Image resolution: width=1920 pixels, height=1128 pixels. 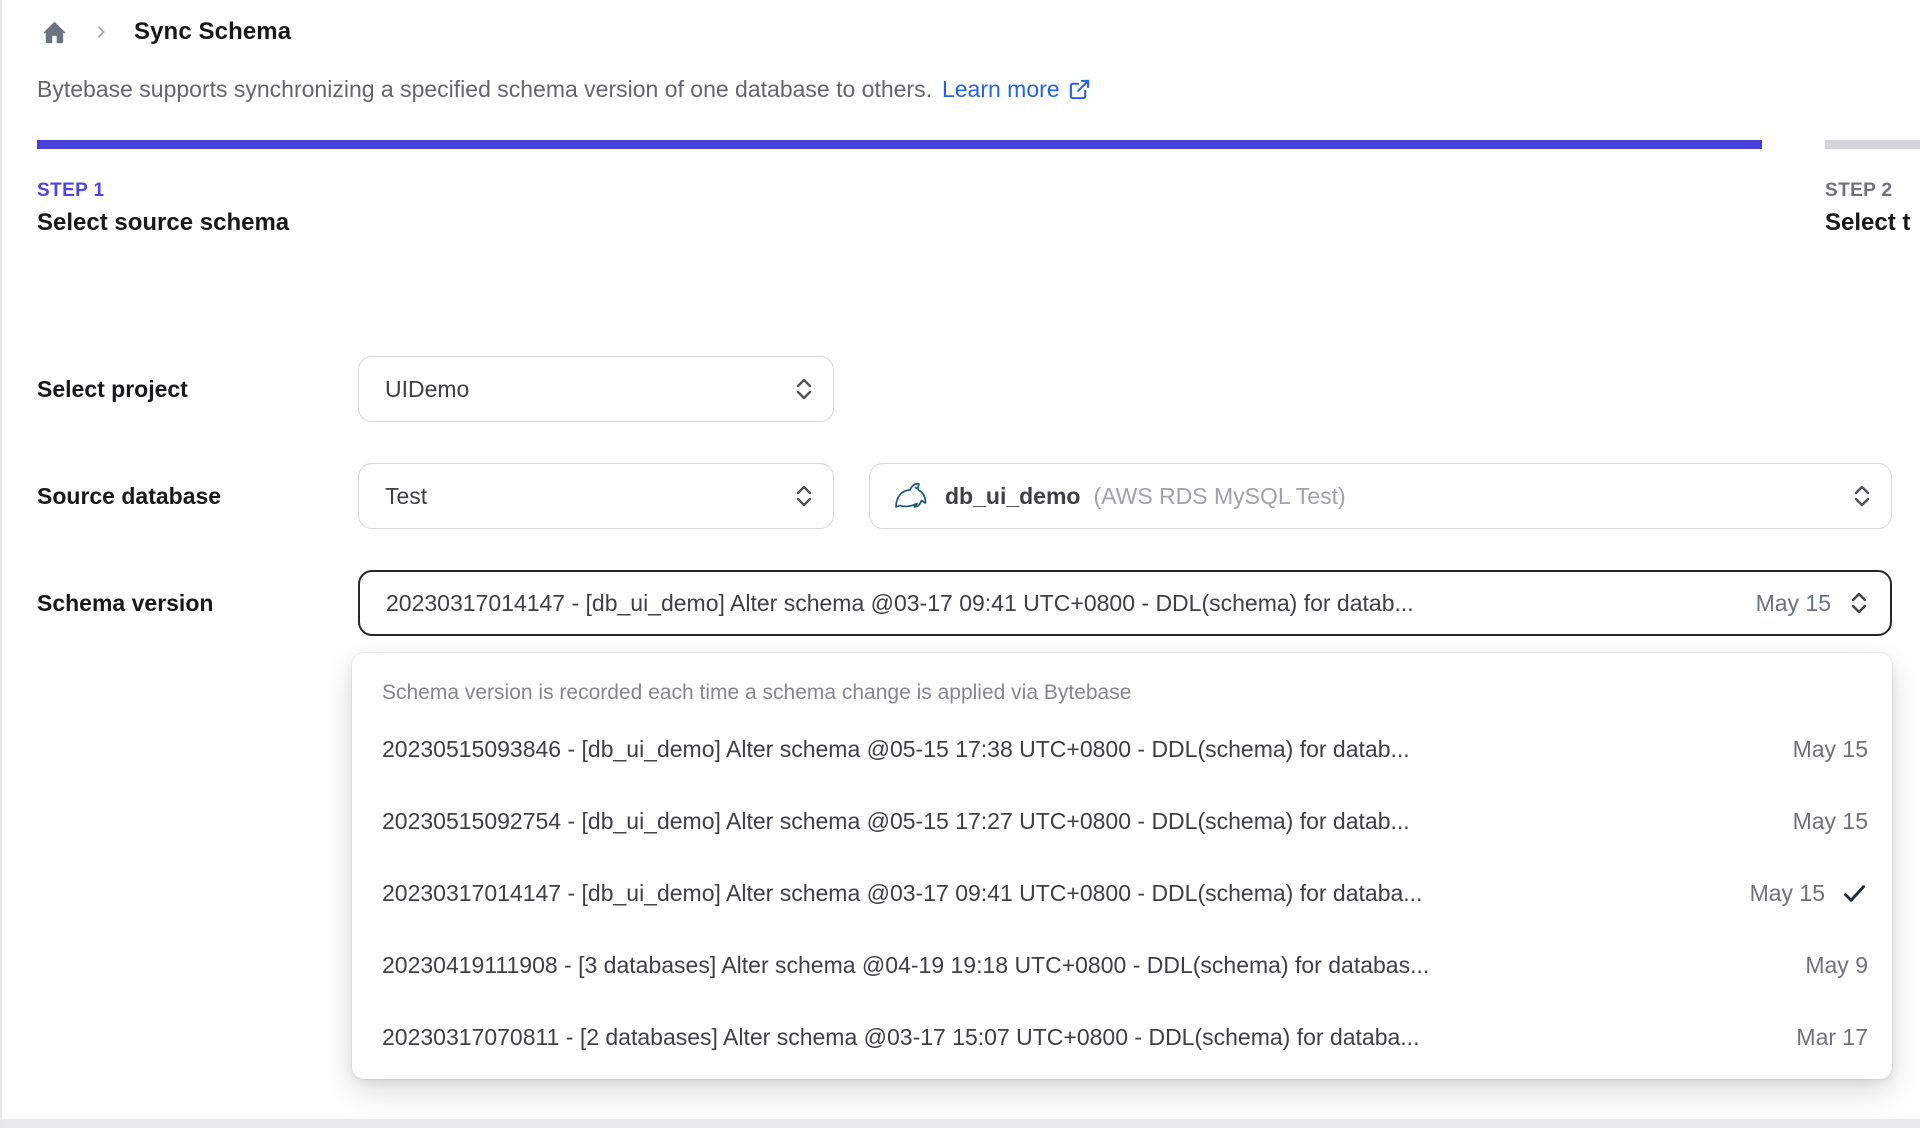 What do you see at coordinates (1219, 495) in the screenshot?
I see `database-detail: (AWS RDS MySQL Test)` at bounding box center [1219, 495].